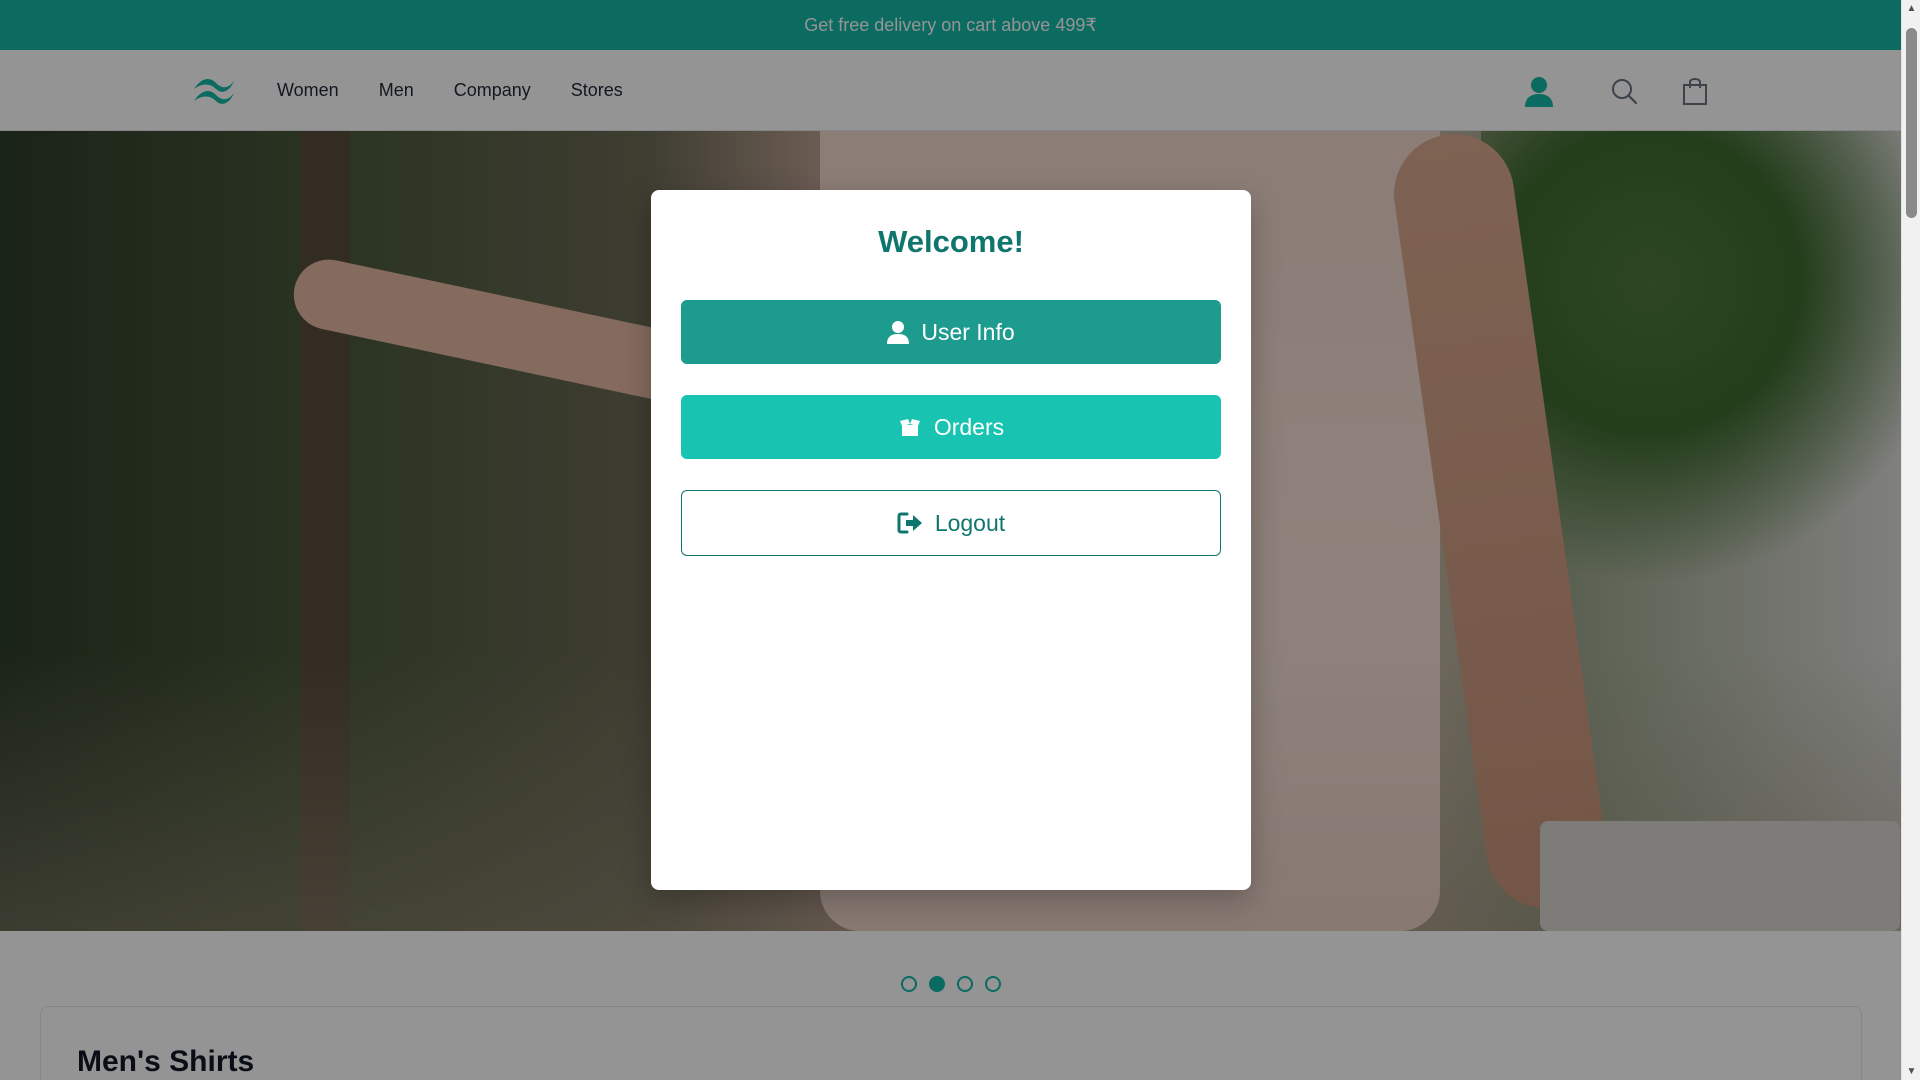 The width and height of the screenshot is (1920, 1080). I want to click on scroll-up-arrow-icon: ▲, so click(1911, 8).